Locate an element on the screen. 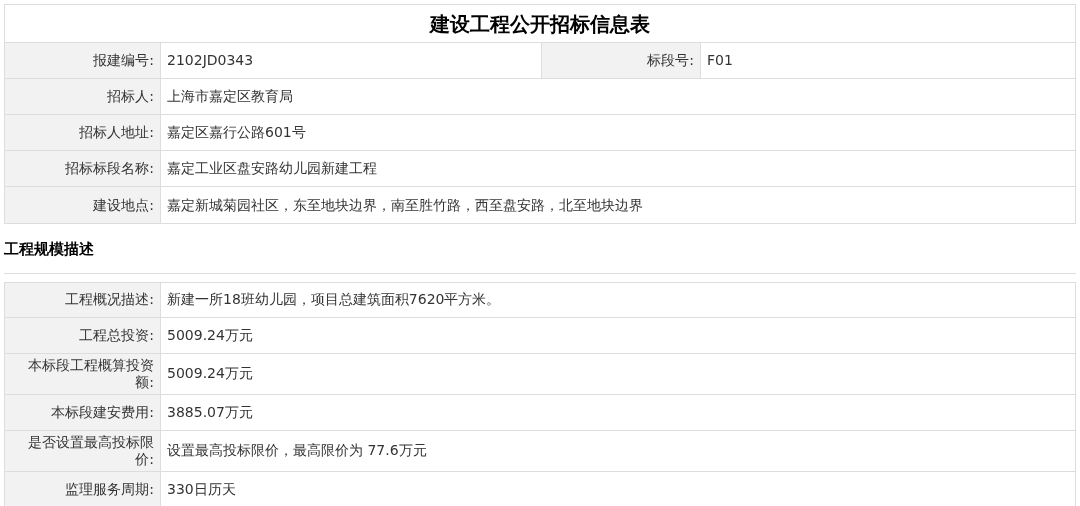 This screenshot has height=506, width=1080. field-value: 330日历天 is located at coordinates (201, 489).